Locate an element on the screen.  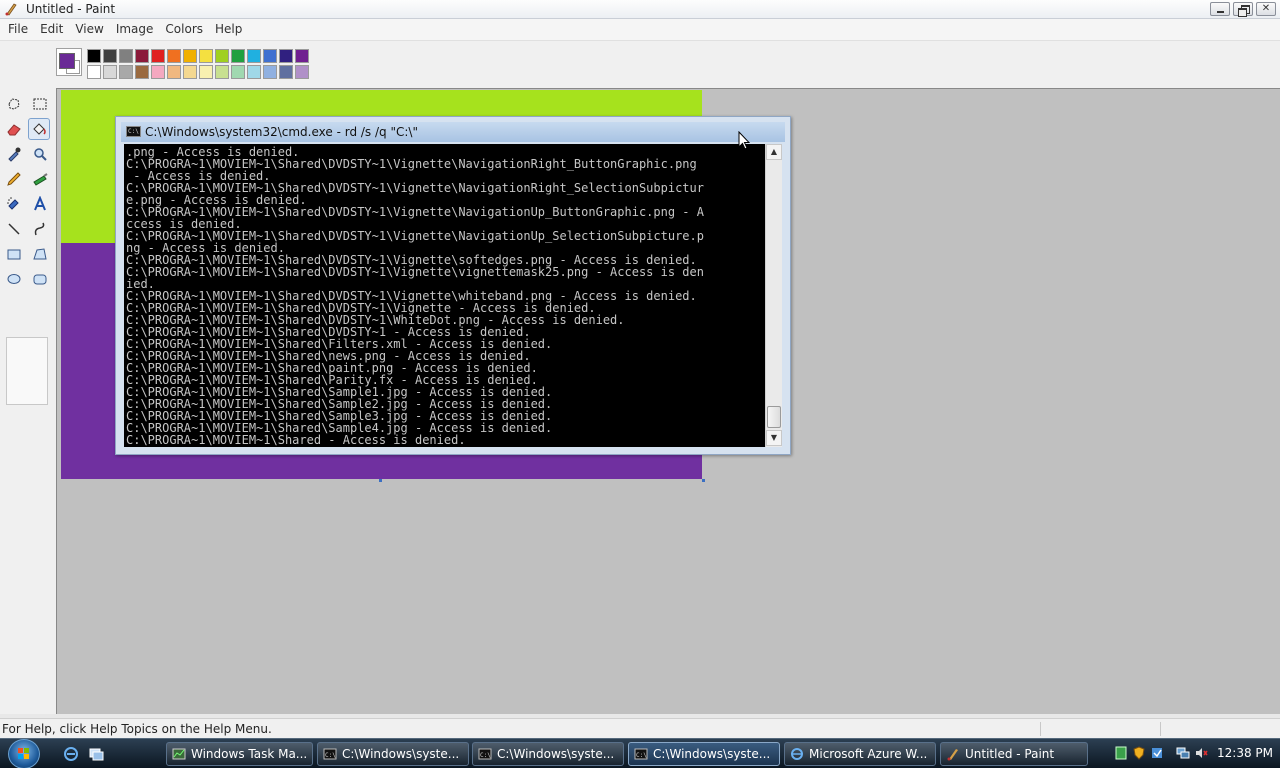
resize-handle-bottom is located at coordinates (380, 480).